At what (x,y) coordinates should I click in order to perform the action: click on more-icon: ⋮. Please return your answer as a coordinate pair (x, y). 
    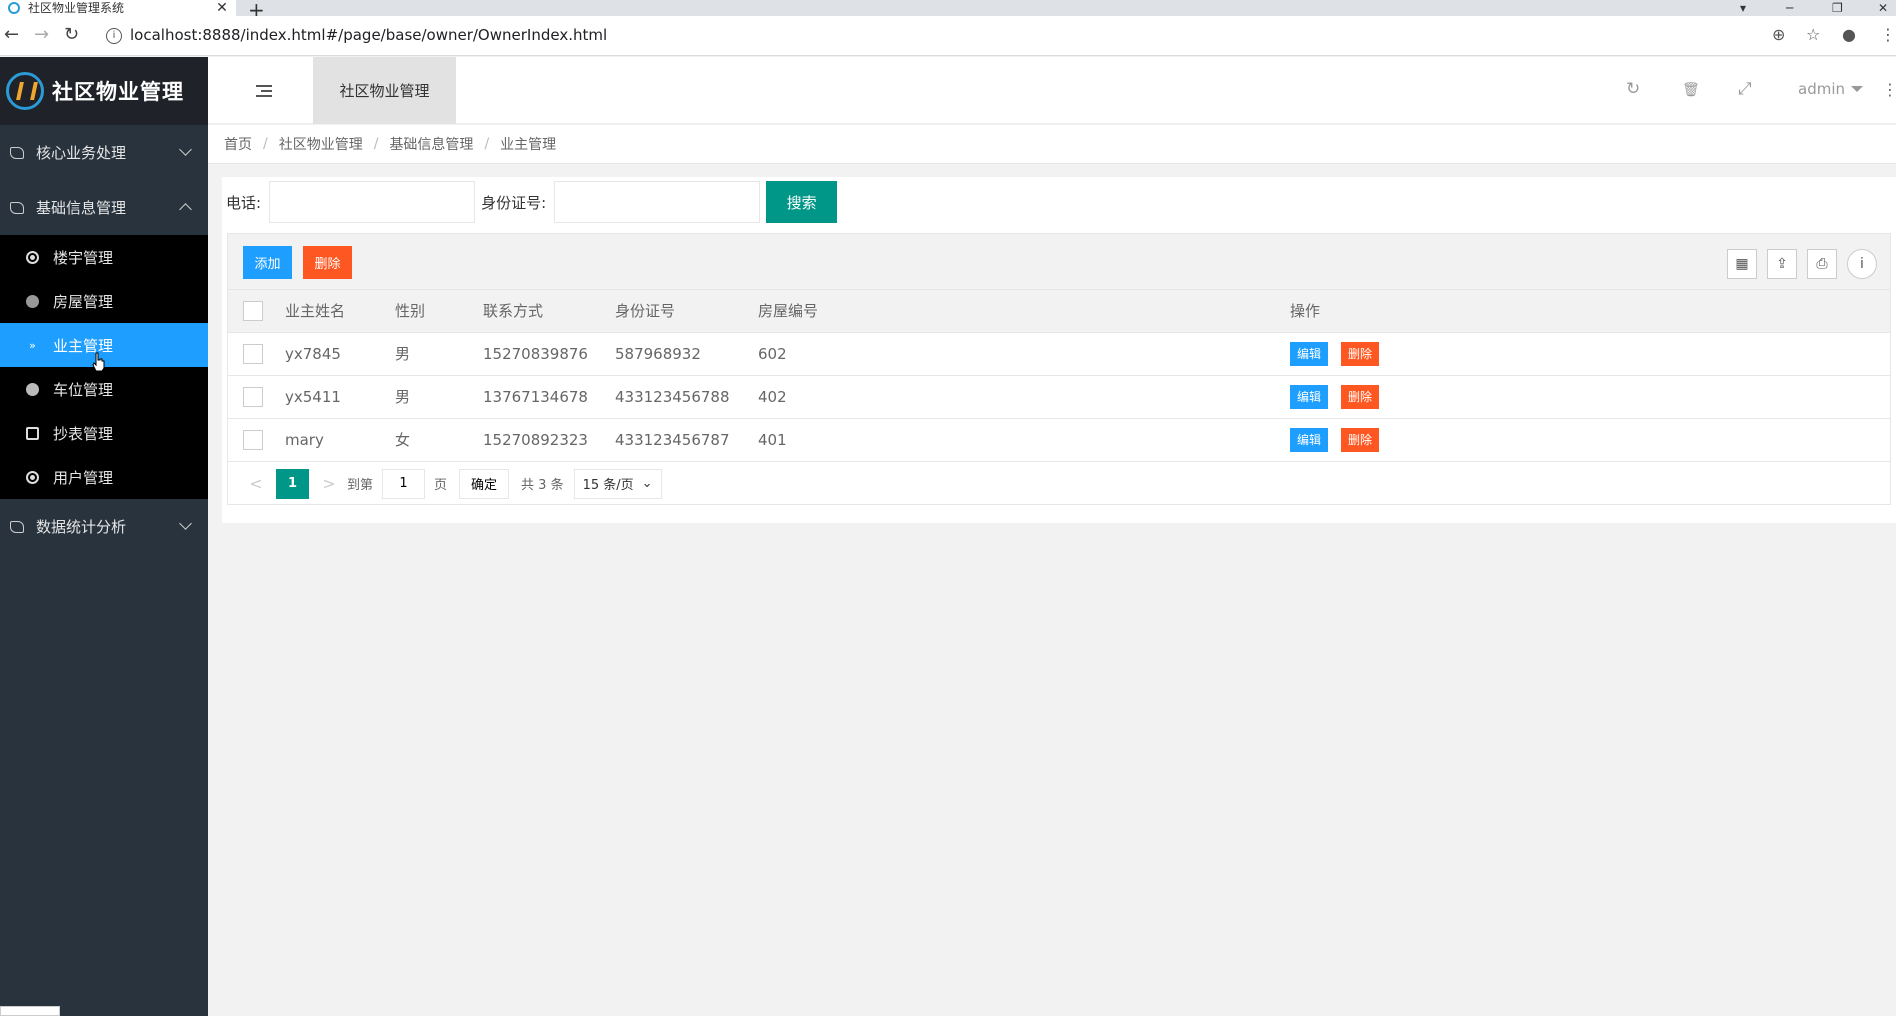
    Looking at the image, I should click on (1889, 89).